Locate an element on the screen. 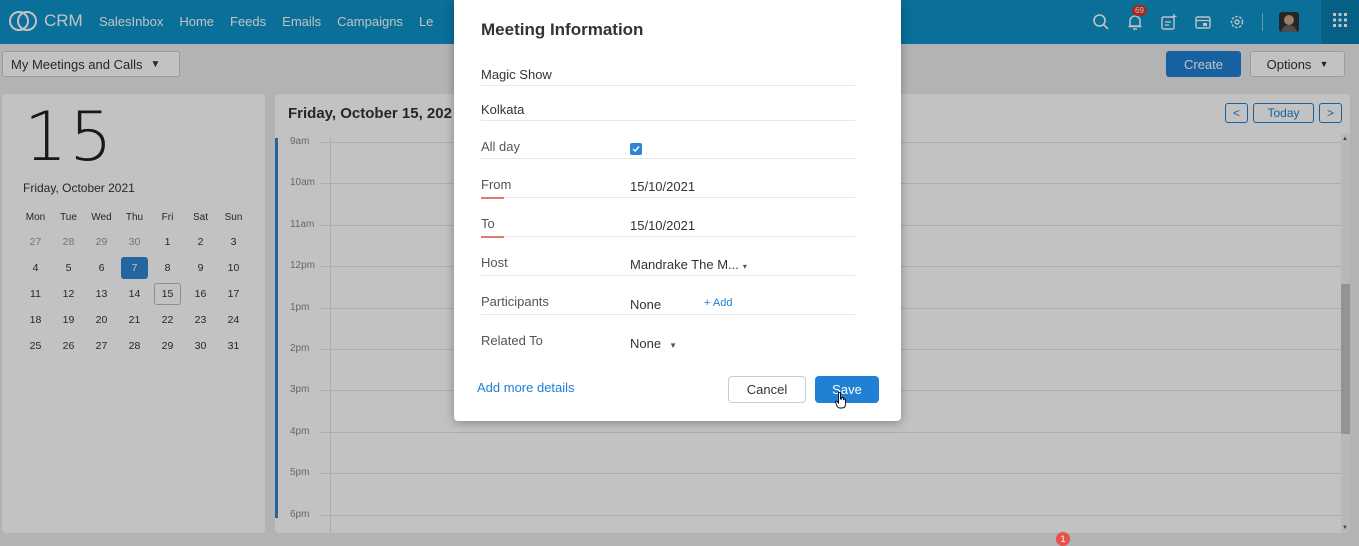 Image resolution: width=1359 pixels, height=546 pixels. host-row: Host Mandrake The M... ▾ is located at coordinates (668, 265).